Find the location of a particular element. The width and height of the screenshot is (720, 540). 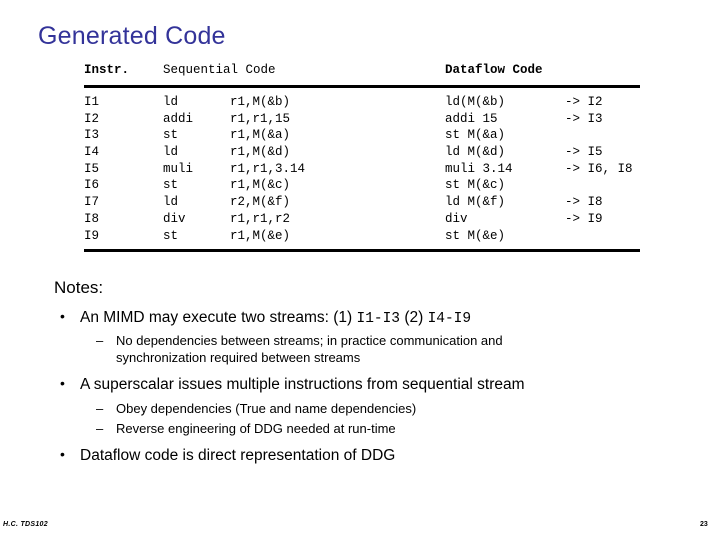

table-row: I7 ld r2,M(&f) ld M(&f) -> I8 is located at coordinates (364, 202).